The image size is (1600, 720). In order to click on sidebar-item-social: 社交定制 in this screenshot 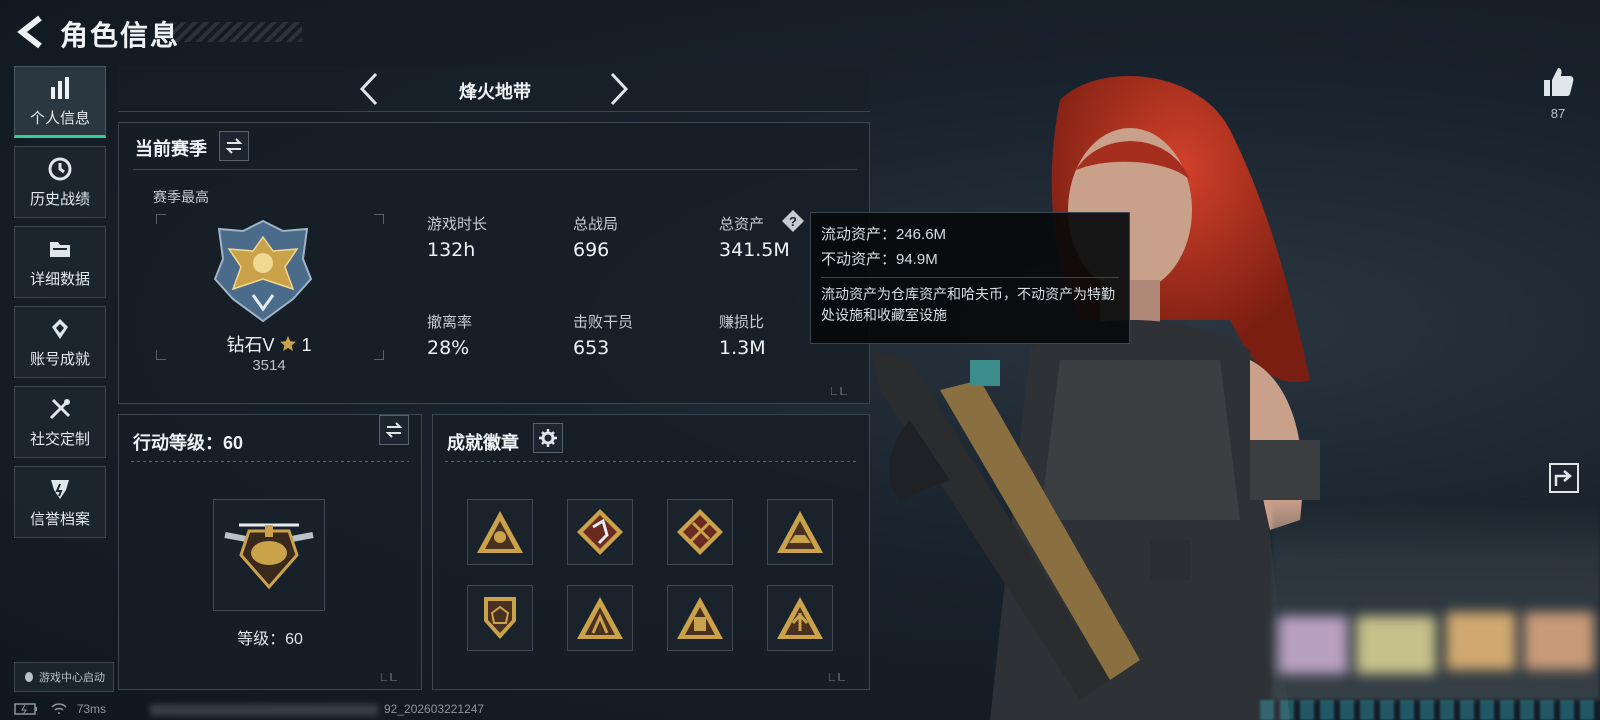, I will do `click(60, 422)`.